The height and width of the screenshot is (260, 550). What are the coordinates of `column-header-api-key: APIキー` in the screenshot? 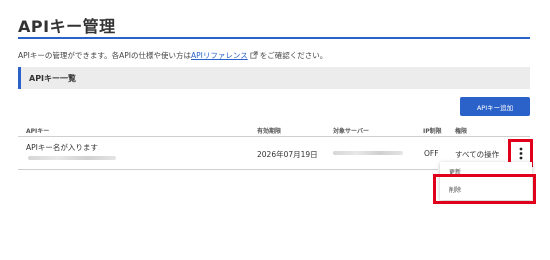 It's located at (38, 131).